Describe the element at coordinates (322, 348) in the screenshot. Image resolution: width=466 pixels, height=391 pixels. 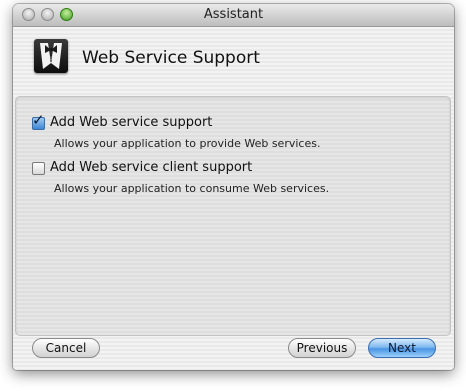
I see `previous-button: Previous` at that location.